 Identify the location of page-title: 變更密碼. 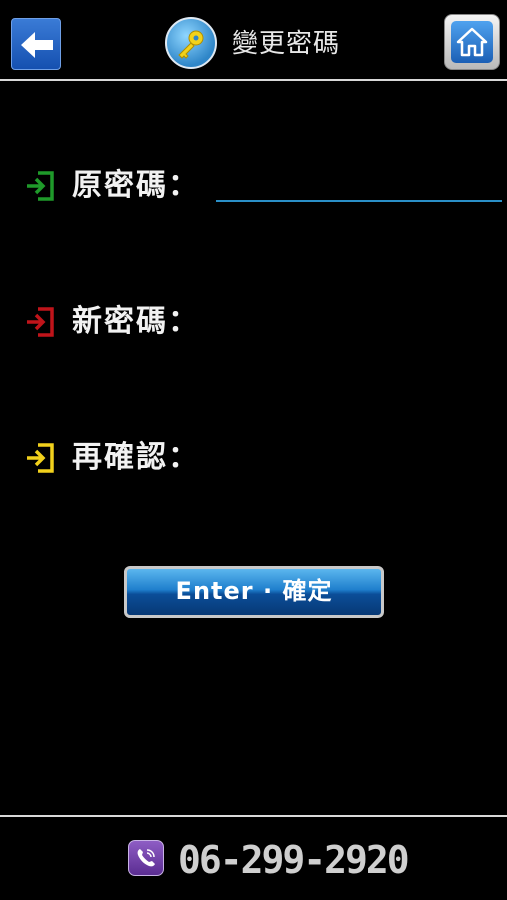
(286, 44).